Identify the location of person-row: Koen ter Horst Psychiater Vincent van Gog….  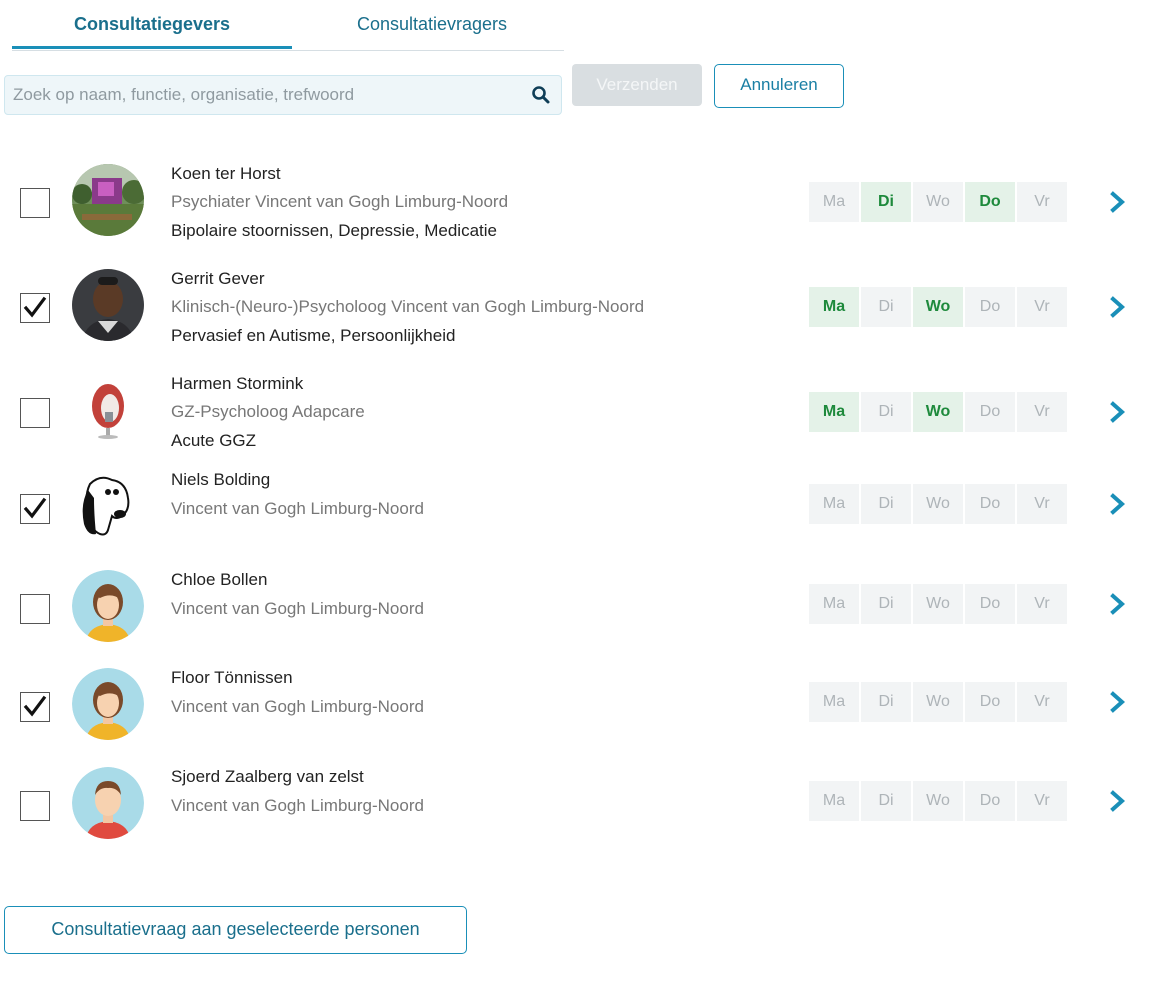
(581, 205).